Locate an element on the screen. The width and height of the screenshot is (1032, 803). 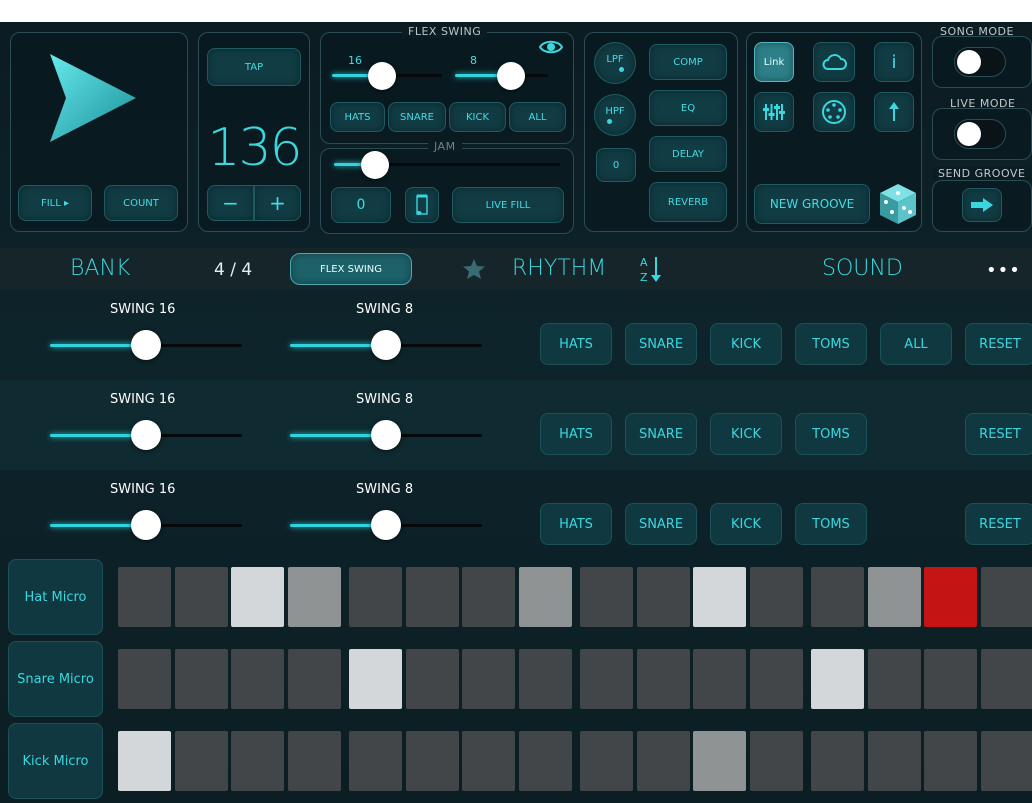
jam-note-button is located at coordinates (422, 205).